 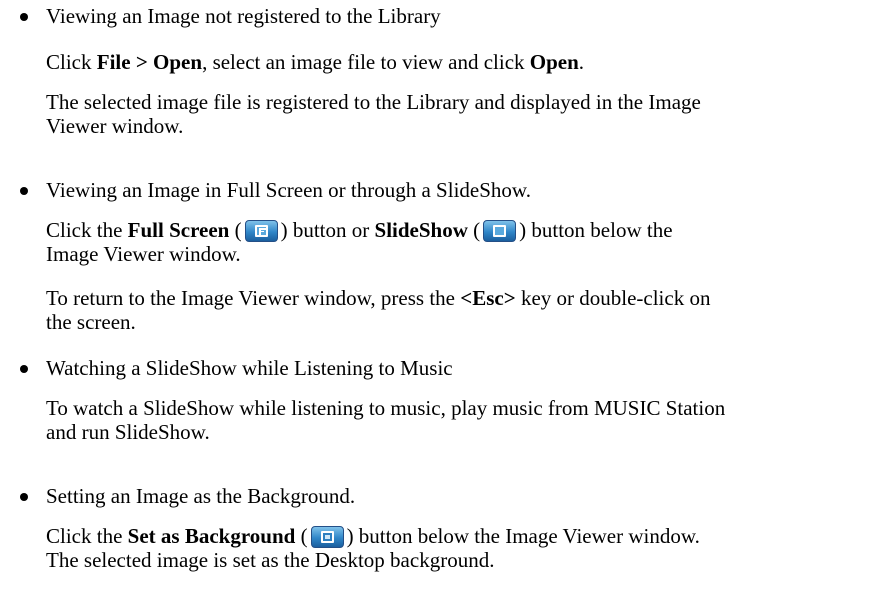 I want to click on bullet-item: Setting an Image as the Background., so click(x=446, y=496).